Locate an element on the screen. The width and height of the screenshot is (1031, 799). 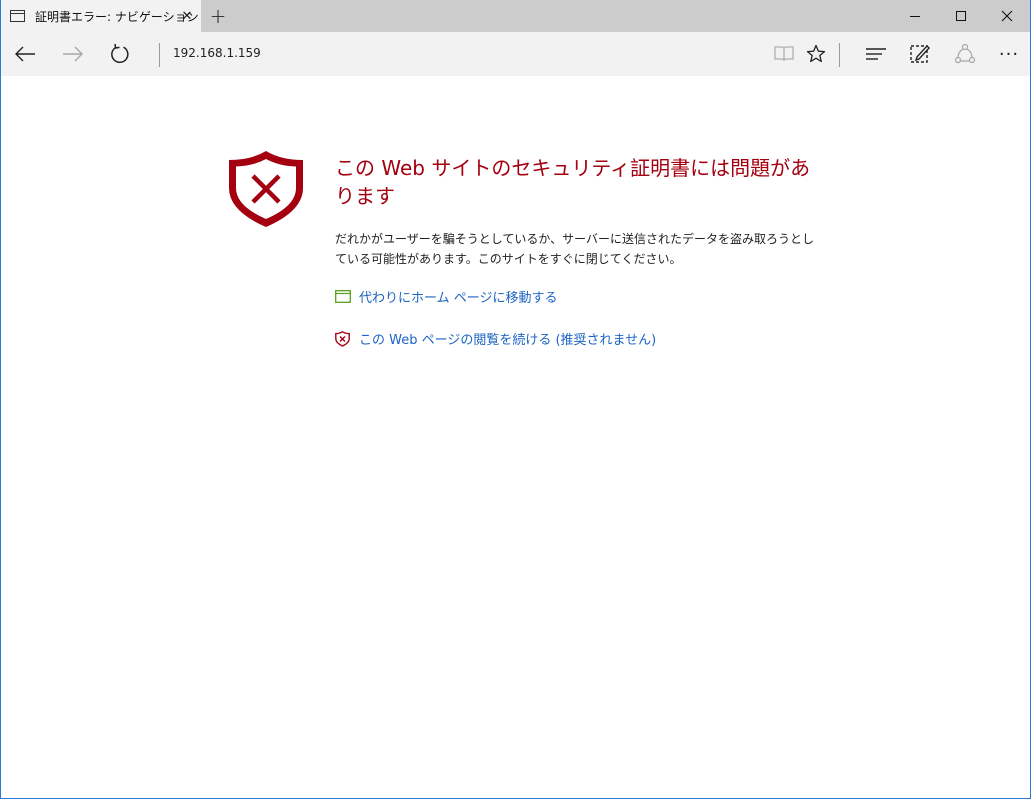
go-home-link: 代わりにホーム ページに移動する is located at coordinates (446, 296).